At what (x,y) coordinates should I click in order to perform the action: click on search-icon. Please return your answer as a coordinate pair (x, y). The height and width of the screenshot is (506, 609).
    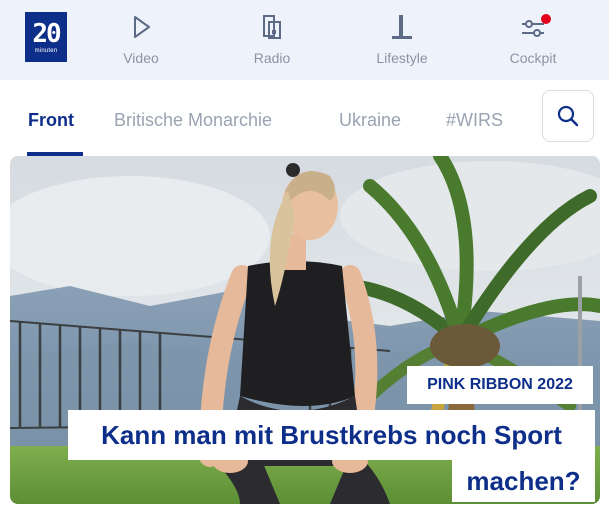
    Looking at the image, I should click on (568, 116).